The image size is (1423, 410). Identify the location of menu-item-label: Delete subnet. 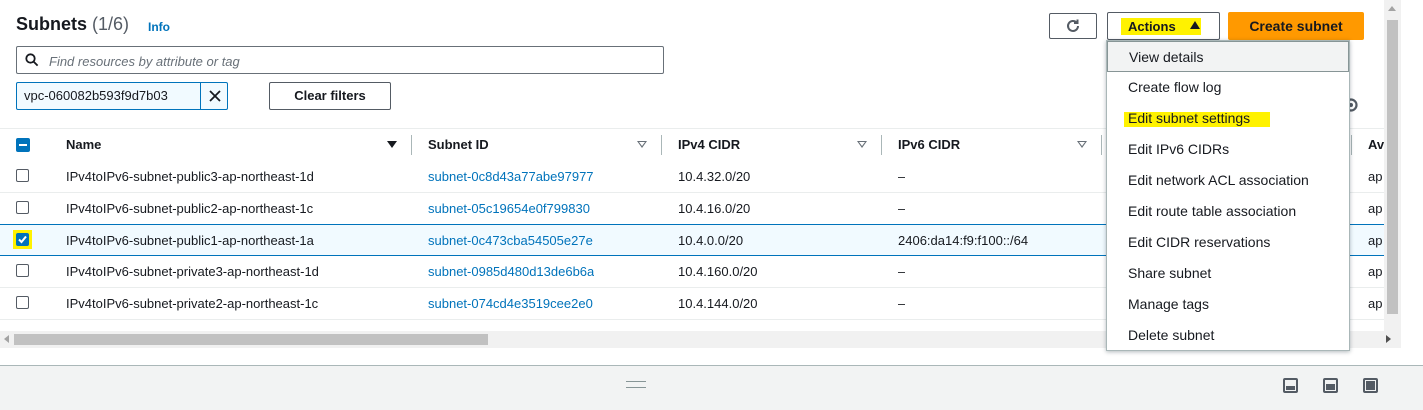
(1171, 335).